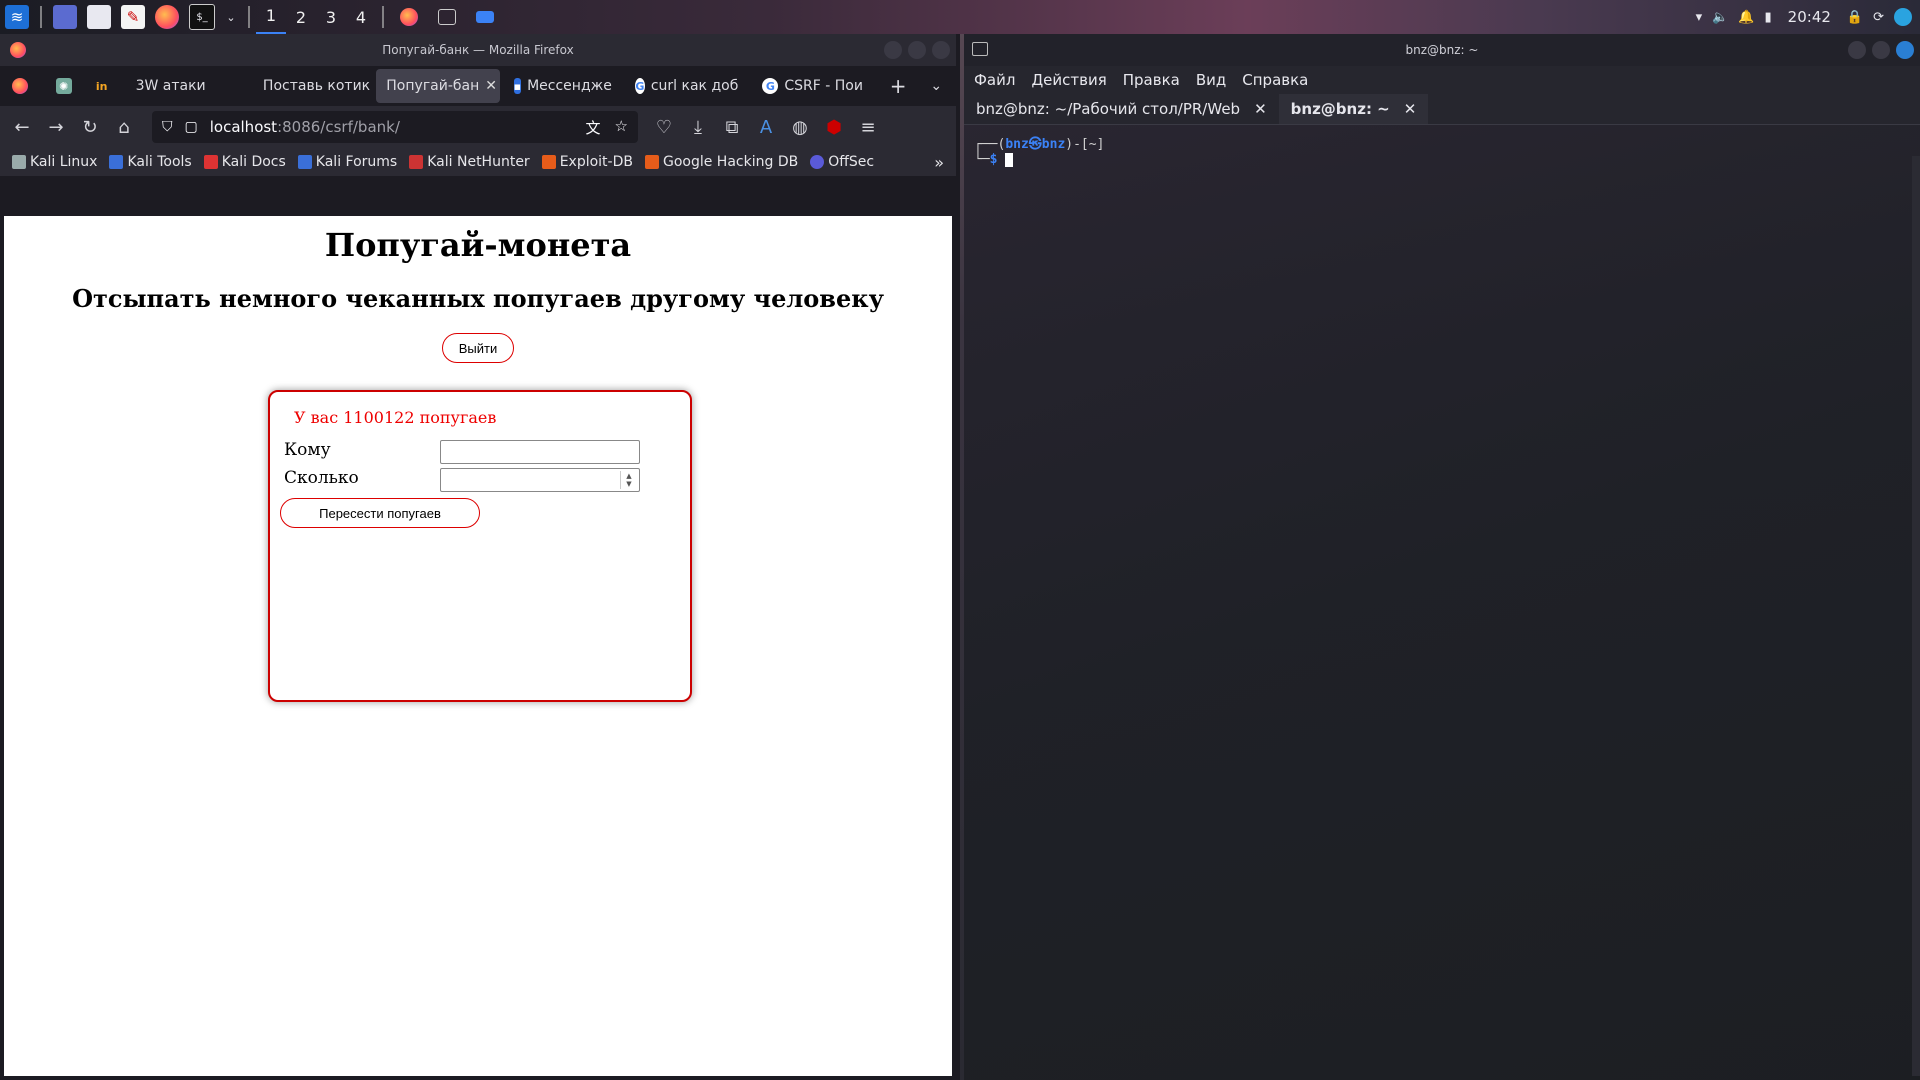 The width and height of the screenshot is (1920, 1080). I want to click on bookmark-kali-docs: Kali Docs, so click(244, 162).